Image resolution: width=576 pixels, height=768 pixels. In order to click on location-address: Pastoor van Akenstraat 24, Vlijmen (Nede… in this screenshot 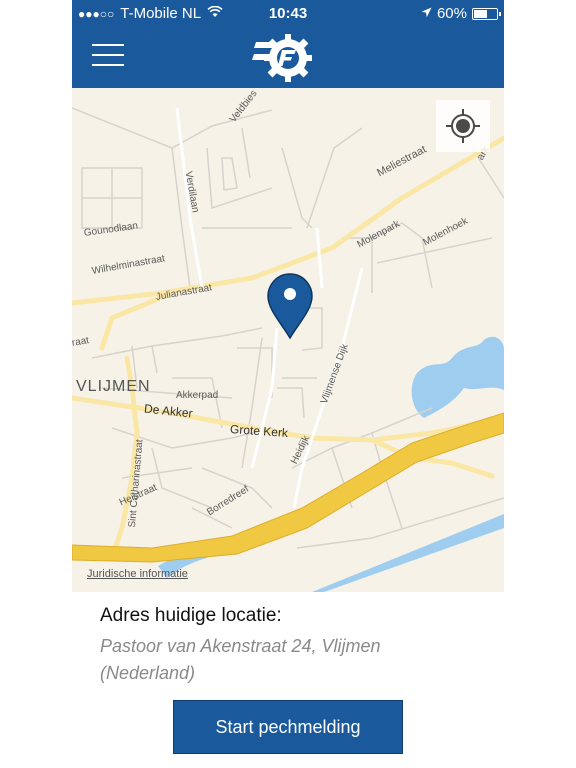, I will do `click(240, 659)`.